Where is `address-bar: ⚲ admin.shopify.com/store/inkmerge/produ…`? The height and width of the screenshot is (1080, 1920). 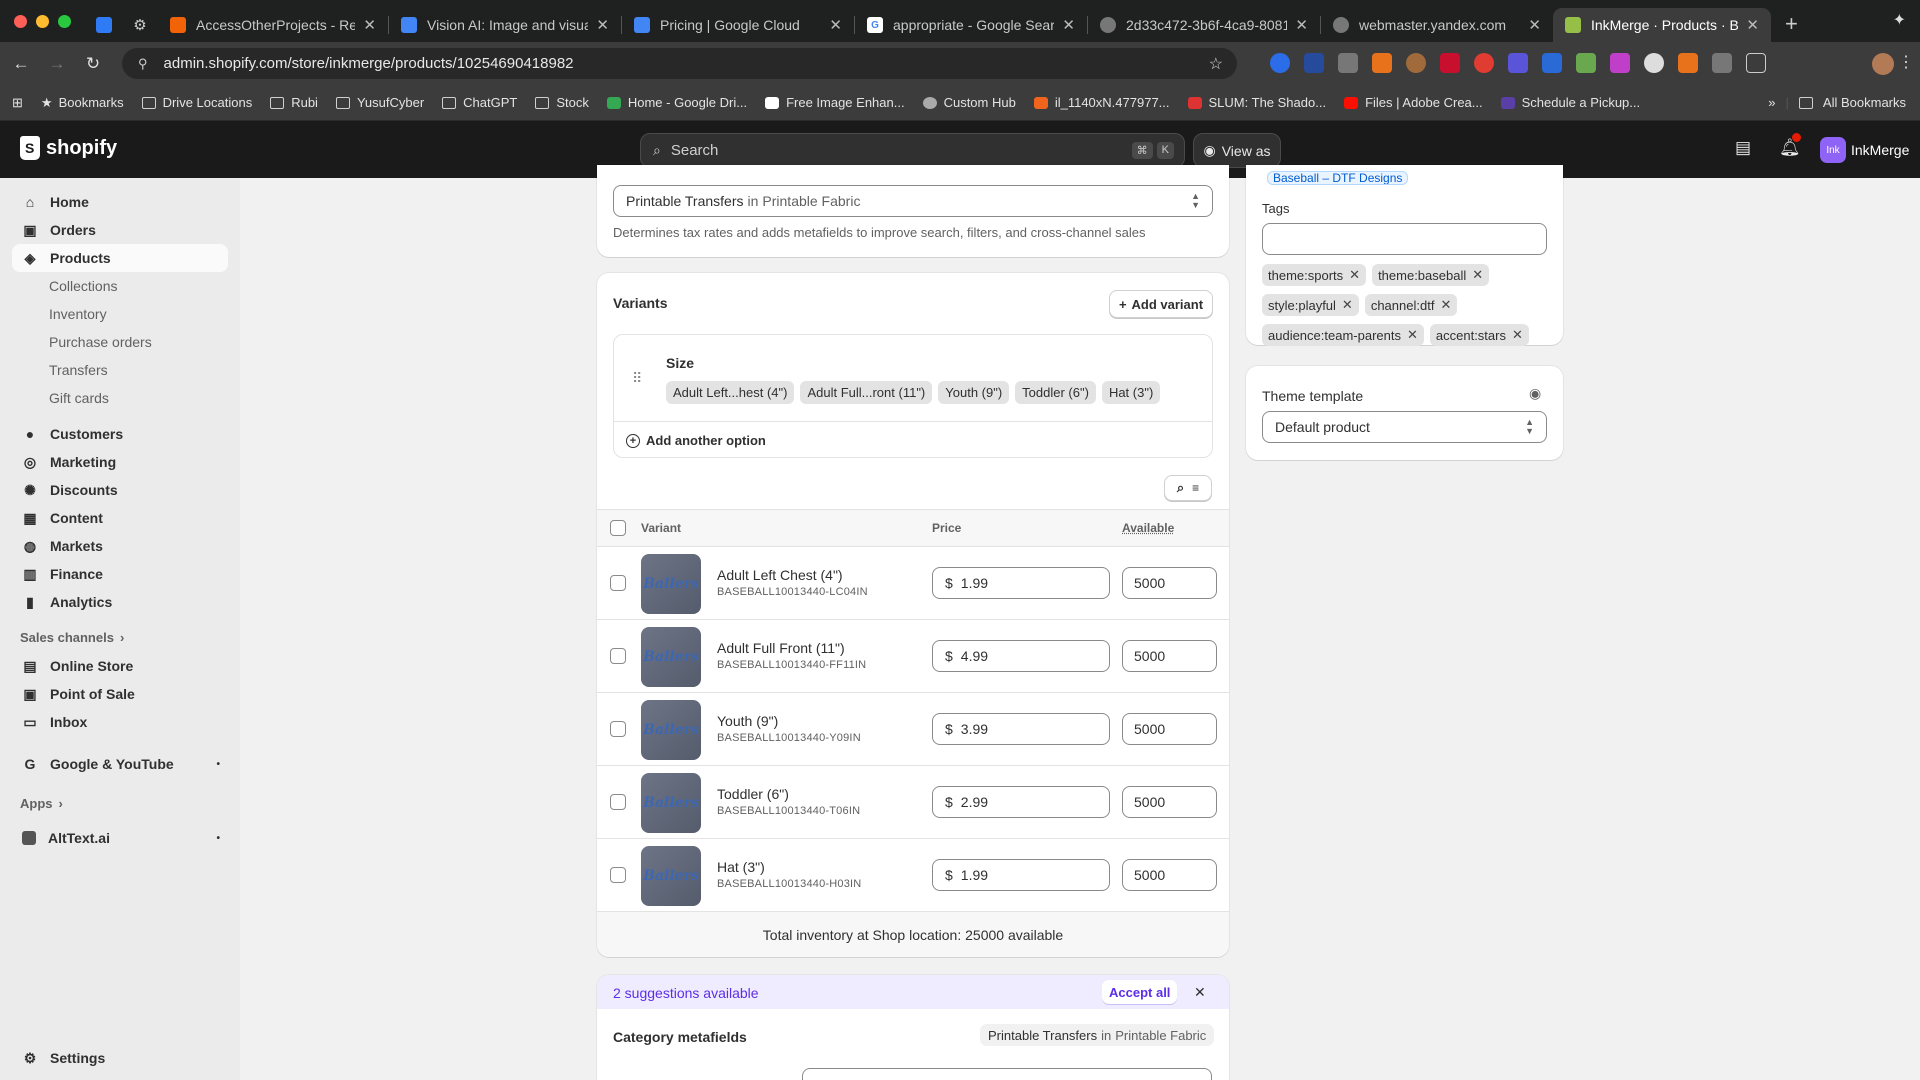
address-bar: ⚲ admin.shopify.com/store/inkmerge/produ… is located at coordinates (679, 63).